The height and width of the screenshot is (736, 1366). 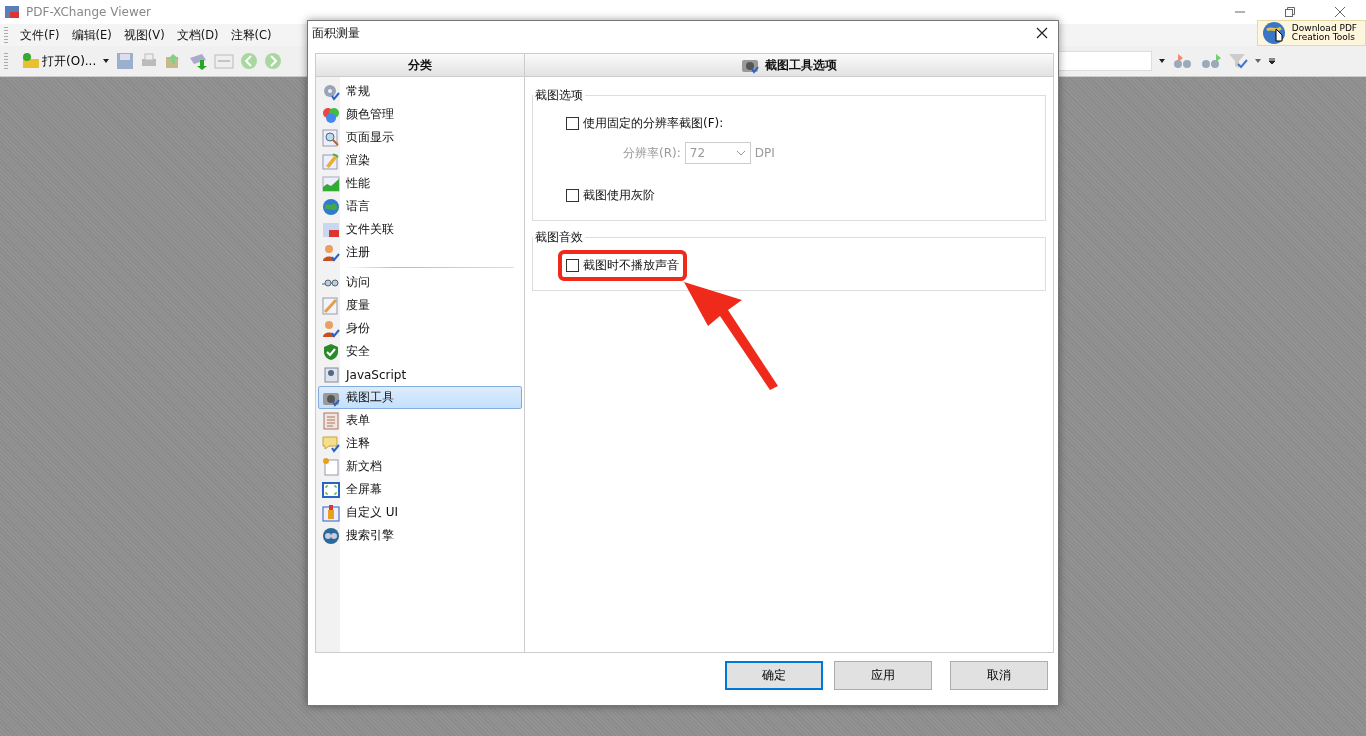 I want to click on doc-icon, so click(x=331, y=229).